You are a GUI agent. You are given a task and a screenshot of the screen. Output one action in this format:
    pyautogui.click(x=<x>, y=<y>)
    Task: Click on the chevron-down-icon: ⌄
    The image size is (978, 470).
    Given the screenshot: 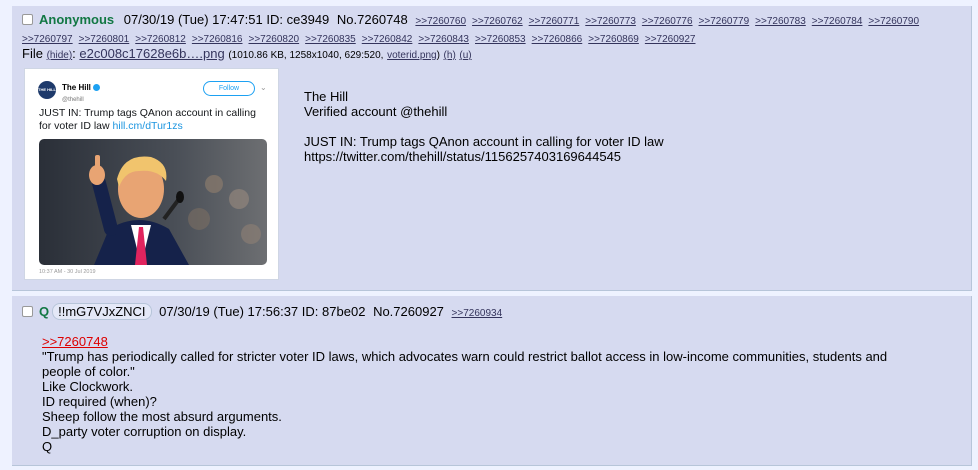 What is the action you would take?
    pyautogui.click(x=263, y=87)
    